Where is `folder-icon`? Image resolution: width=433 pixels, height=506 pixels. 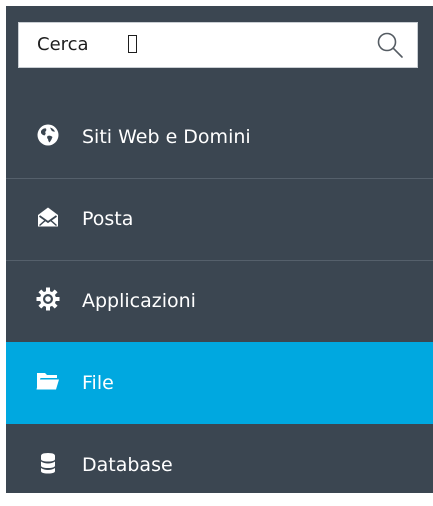 folder-icon is located at coordinates (47, 381).